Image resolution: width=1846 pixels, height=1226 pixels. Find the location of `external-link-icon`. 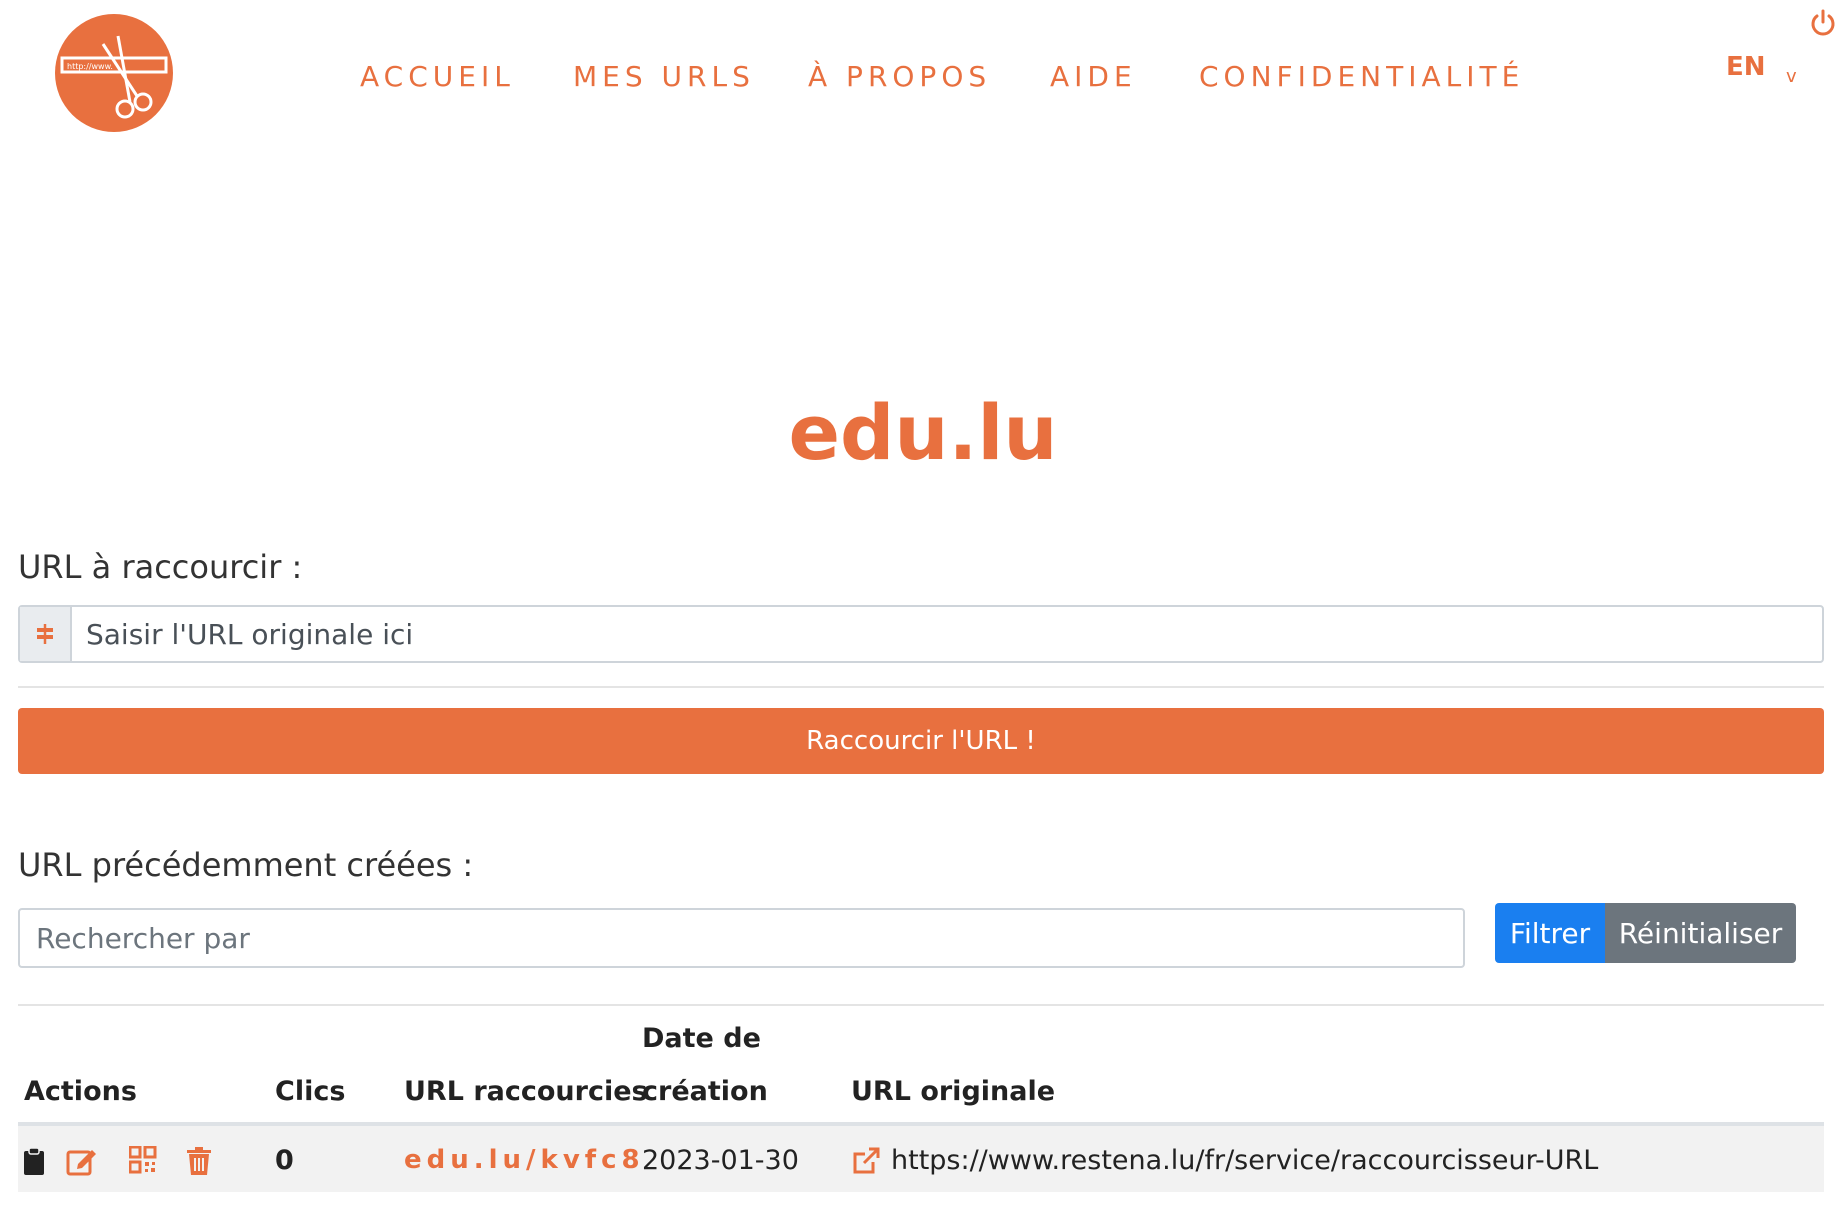

external-link-icon is located at coordinates (866, 1161).